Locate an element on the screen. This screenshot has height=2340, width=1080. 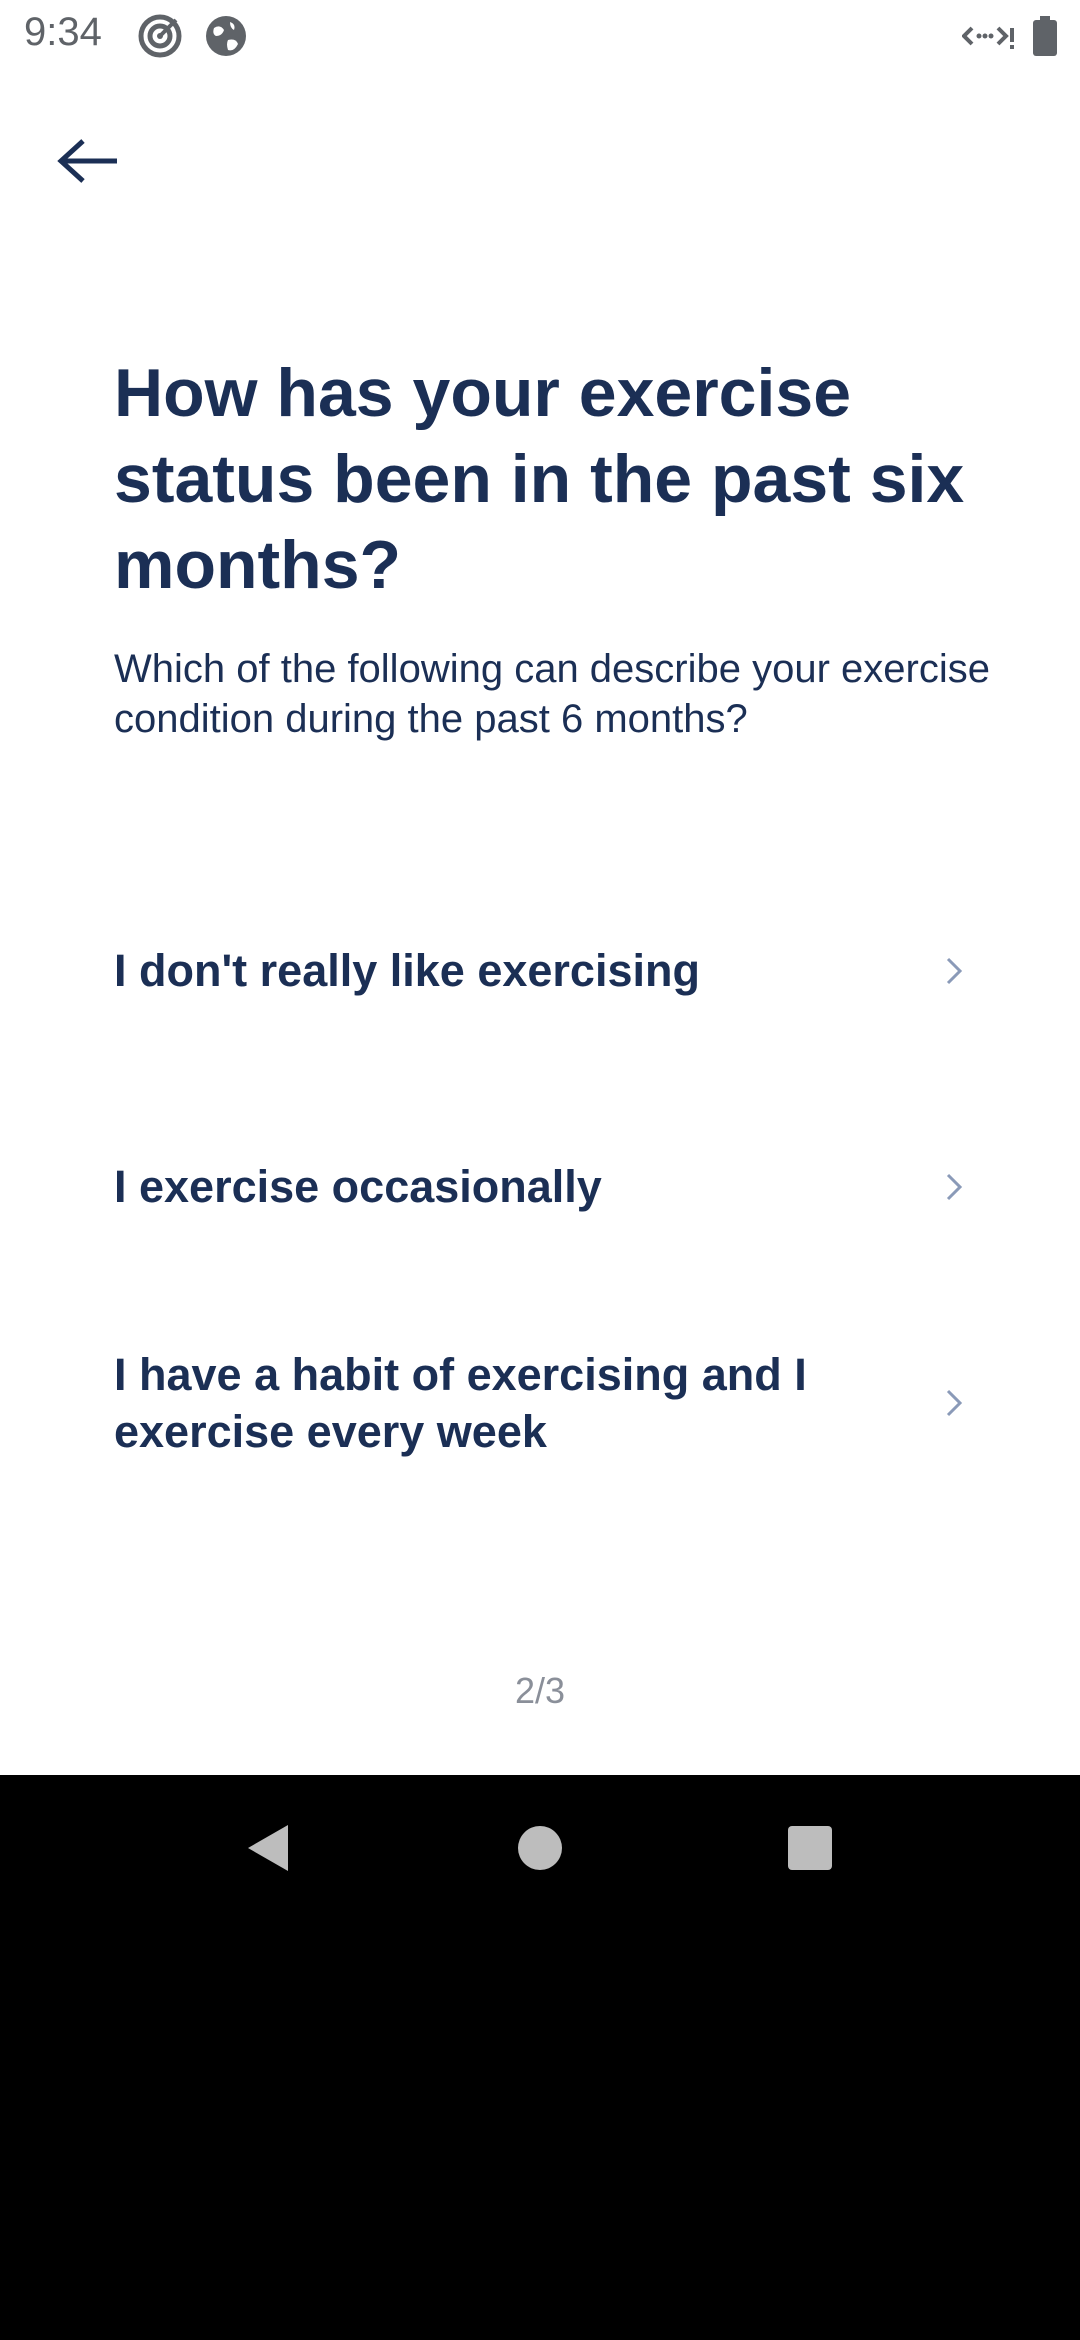
nav-back-button is located at coordinates (267, 1850).